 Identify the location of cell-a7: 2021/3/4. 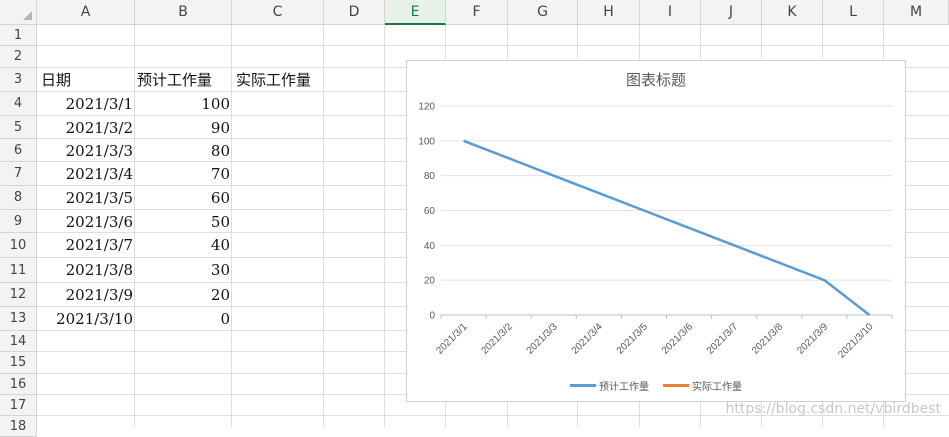
(85, 174).